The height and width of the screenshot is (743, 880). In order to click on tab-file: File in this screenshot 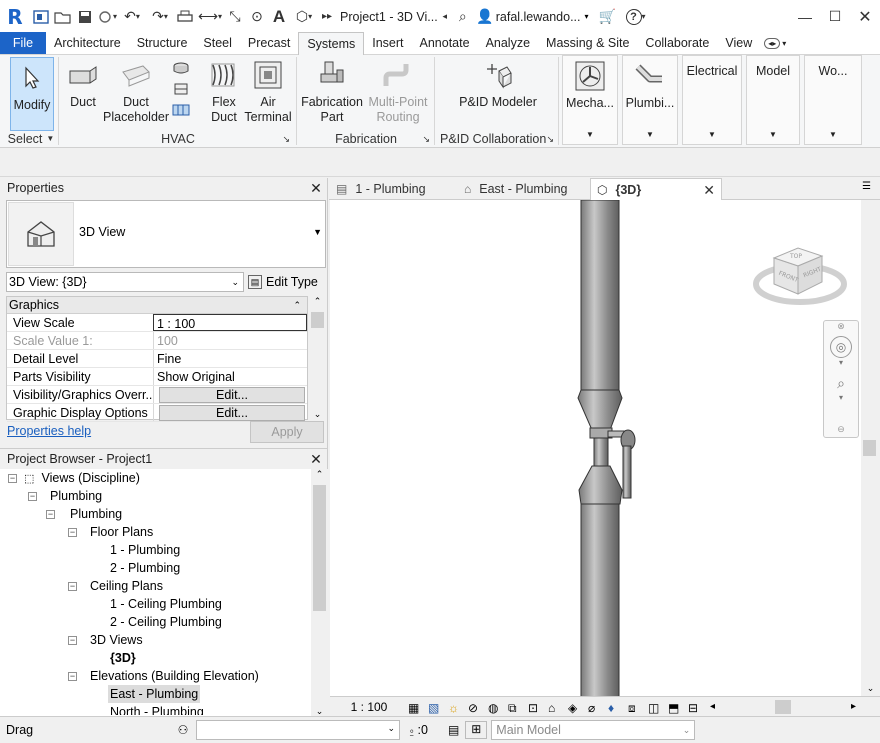, I will do `click(23, 43)`.